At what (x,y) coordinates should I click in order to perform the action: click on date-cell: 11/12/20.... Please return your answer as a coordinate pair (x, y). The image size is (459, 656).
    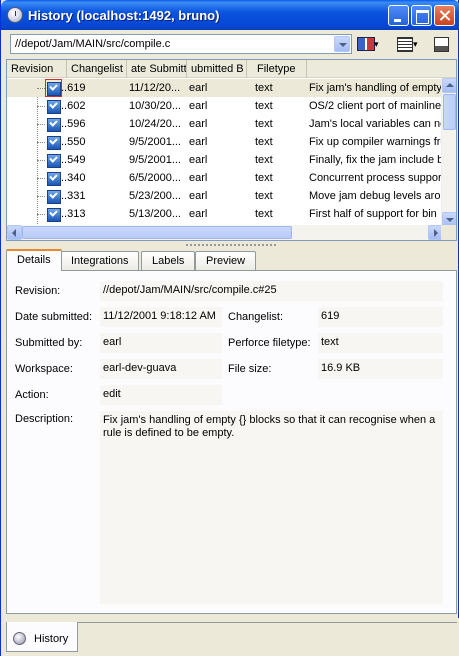
    Looking at the image, I should click on (155, 88).